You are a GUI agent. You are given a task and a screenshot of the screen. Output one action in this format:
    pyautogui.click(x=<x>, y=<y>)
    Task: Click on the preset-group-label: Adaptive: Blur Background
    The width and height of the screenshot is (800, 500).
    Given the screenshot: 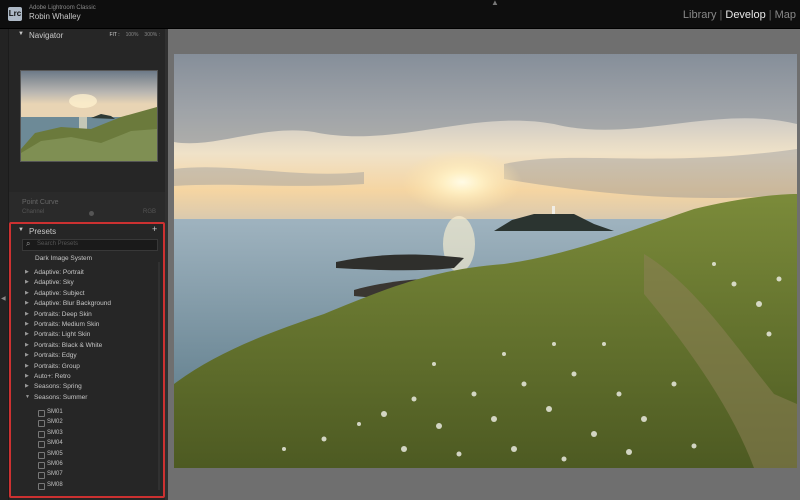 What is the action you would take?
    pyautogui.click(x=72, y=304)
    